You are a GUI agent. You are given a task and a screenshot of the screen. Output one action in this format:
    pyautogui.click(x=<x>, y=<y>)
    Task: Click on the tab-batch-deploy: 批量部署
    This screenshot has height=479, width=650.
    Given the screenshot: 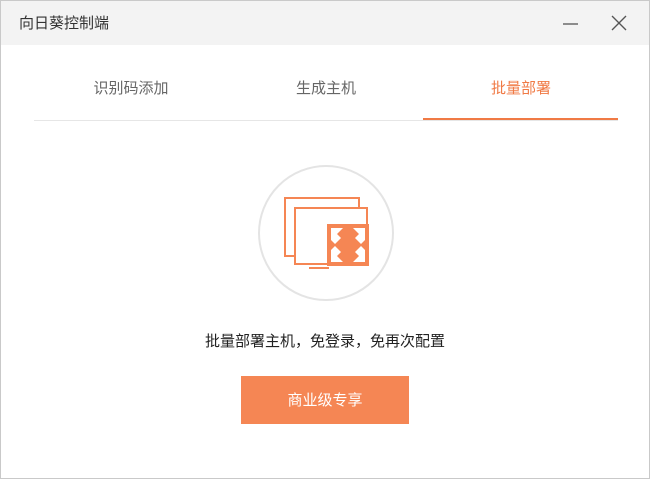 What is the action you would take?
    pyautogui.click(x=521, y=98)
    